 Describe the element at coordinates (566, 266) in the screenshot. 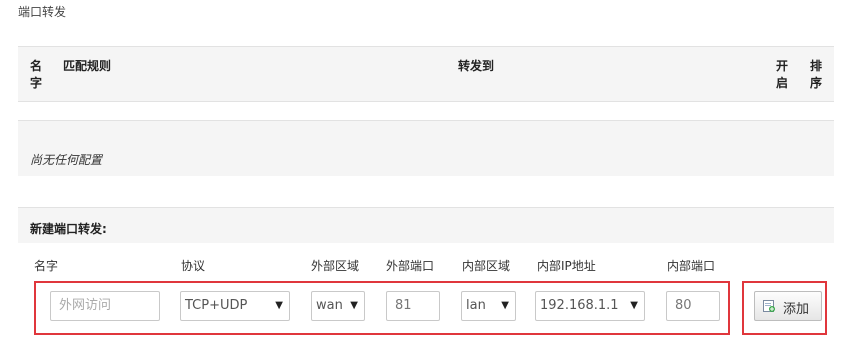

I see `label-internal-ip: 内部IP地址` at that location.